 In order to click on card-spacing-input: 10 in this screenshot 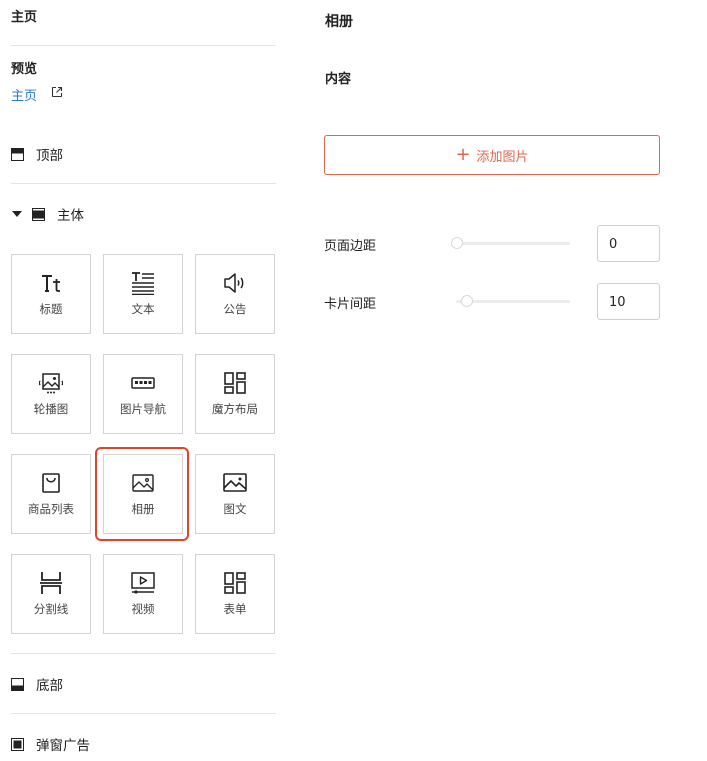, I will do `click(628, 301)`.